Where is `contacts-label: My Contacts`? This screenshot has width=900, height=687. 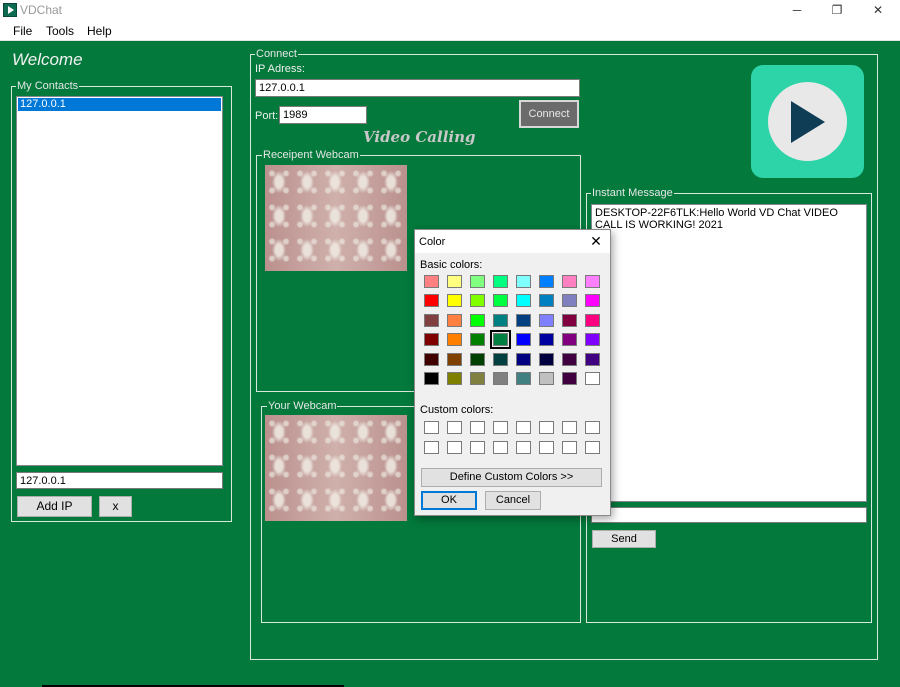 contacts-label: My Contacts is located at coordinates (48, 86).